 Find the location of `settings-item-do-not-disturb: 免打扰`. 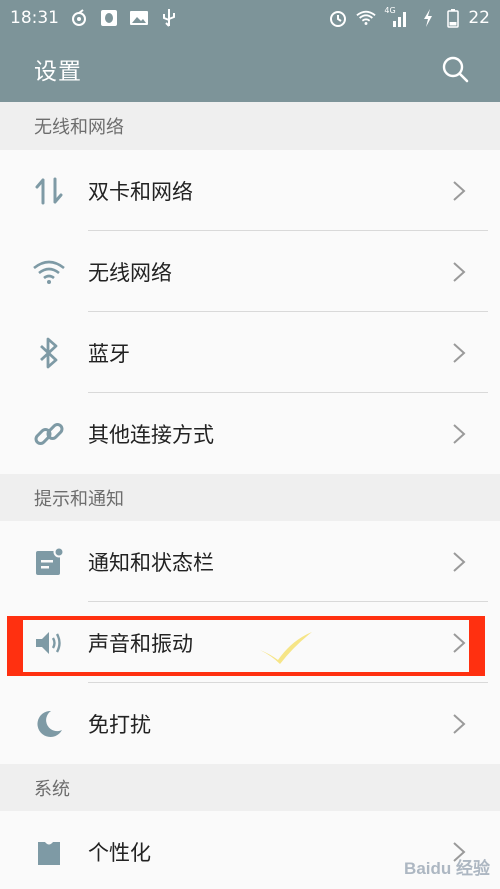

settings-item-do-not-disturb: 免打扰 is located at coordinates (250, 723).